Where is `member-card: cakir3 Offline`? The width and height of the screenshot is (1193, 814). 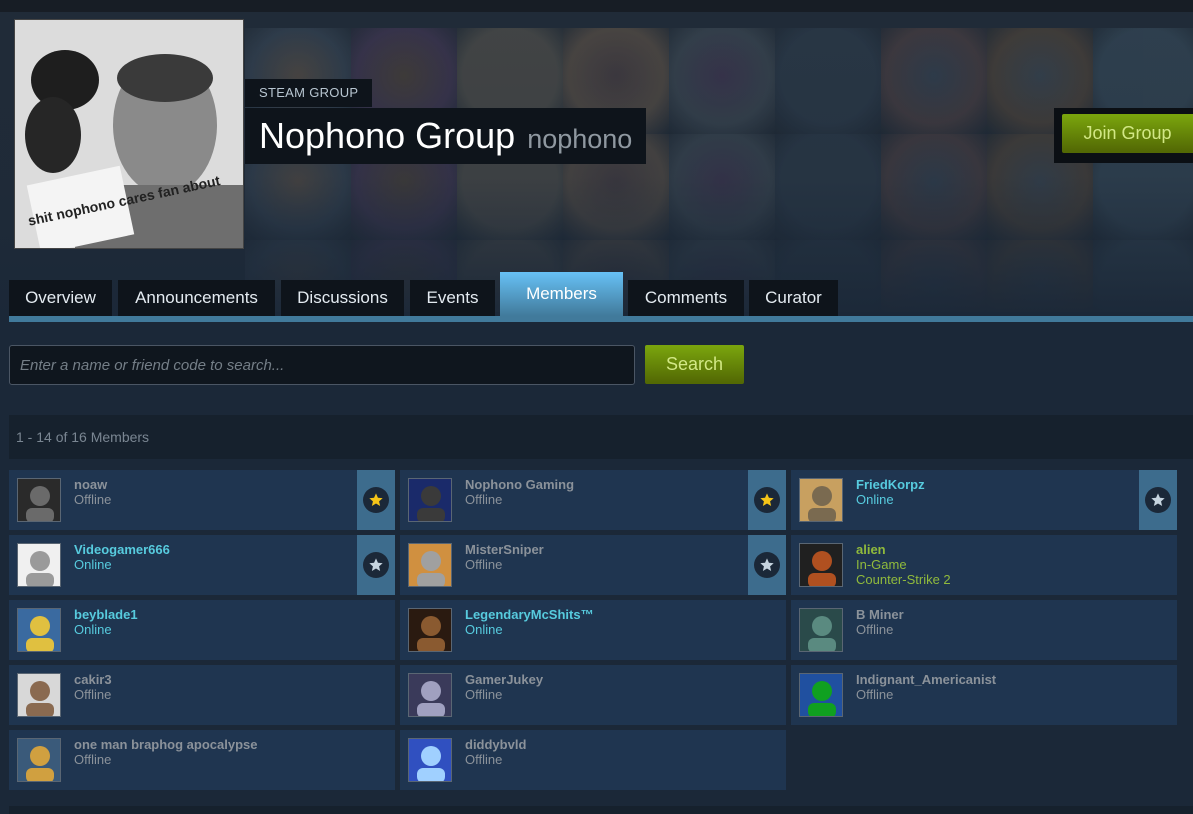 member-card: cakir3 Offline is located at coordinates (202, 695).